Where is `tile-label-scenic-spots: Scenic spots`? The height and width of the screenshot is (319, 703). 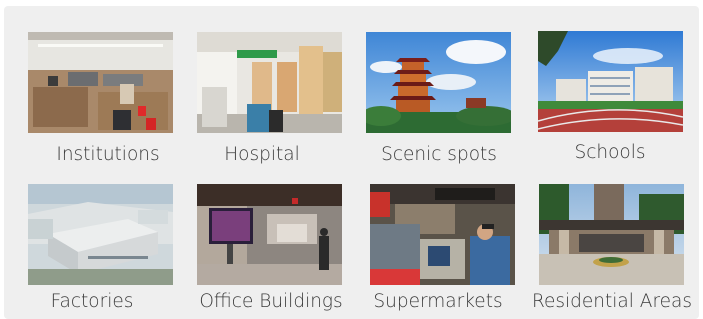 tile-label-scenic-spots: Scenic spots is located at coordinates (439, 154).